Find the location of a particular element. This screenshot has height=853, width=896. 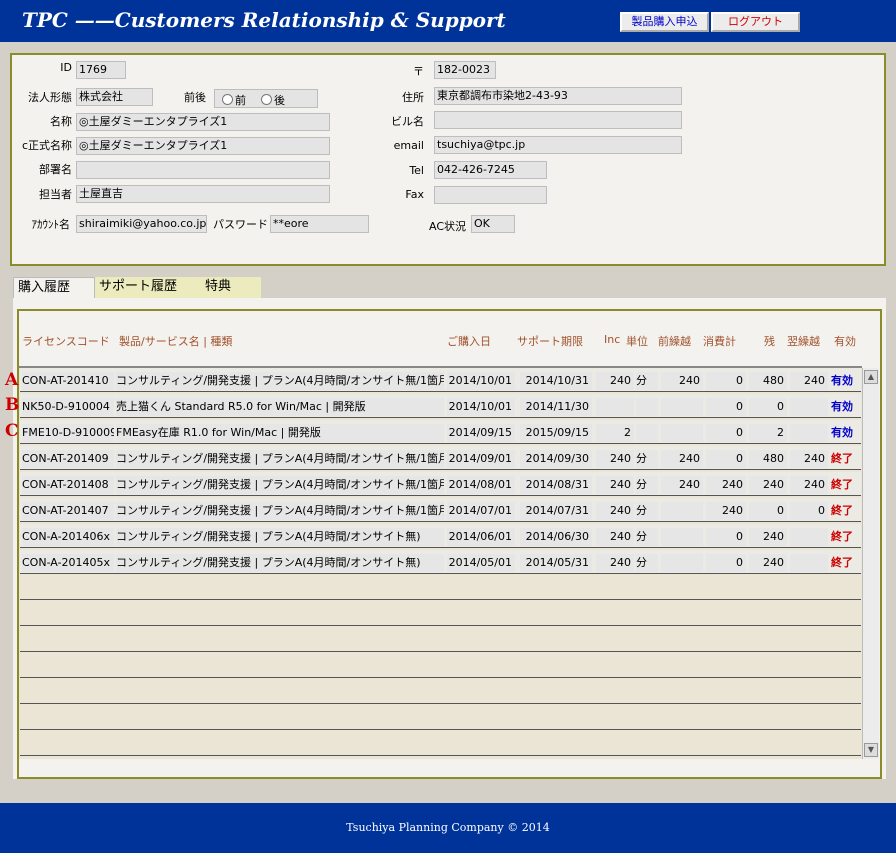

cell-purchase-date: 2014/08/01 is located at coordinates (481, 485).